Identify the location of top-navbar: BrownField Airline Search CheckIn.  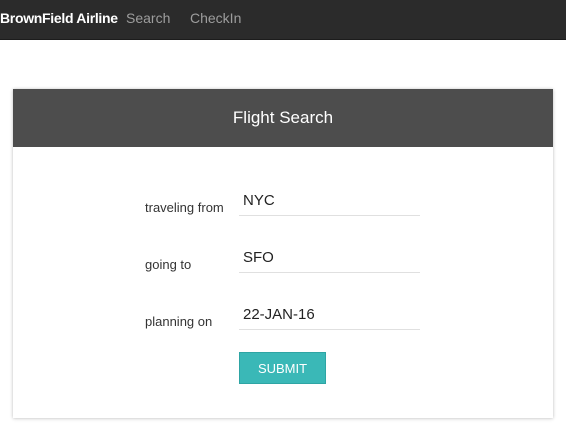
(283, 20).